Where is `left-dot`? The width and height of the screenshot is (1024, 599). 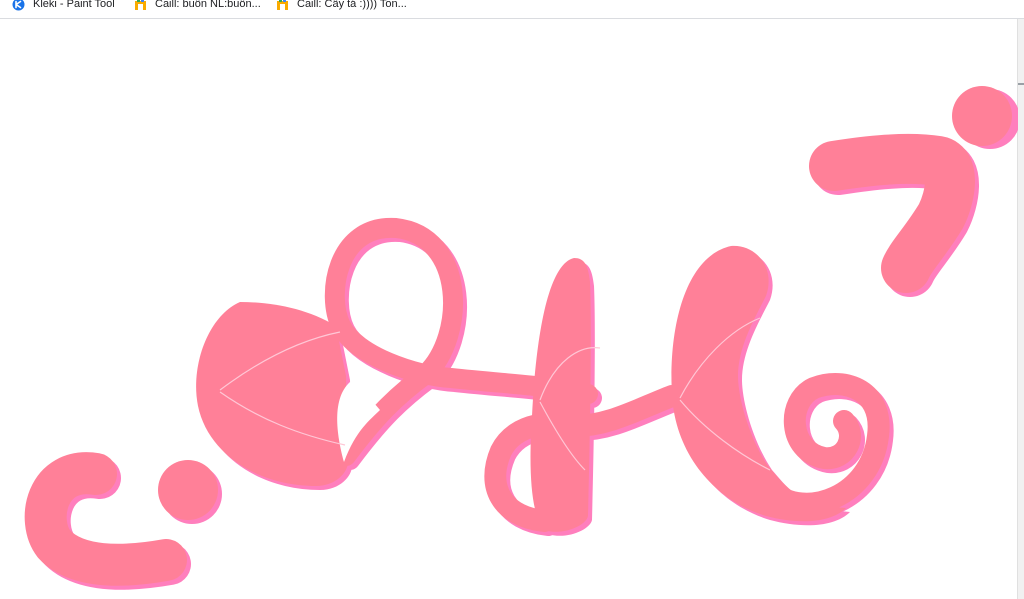 left-dot is located at coordinates (188, 490).